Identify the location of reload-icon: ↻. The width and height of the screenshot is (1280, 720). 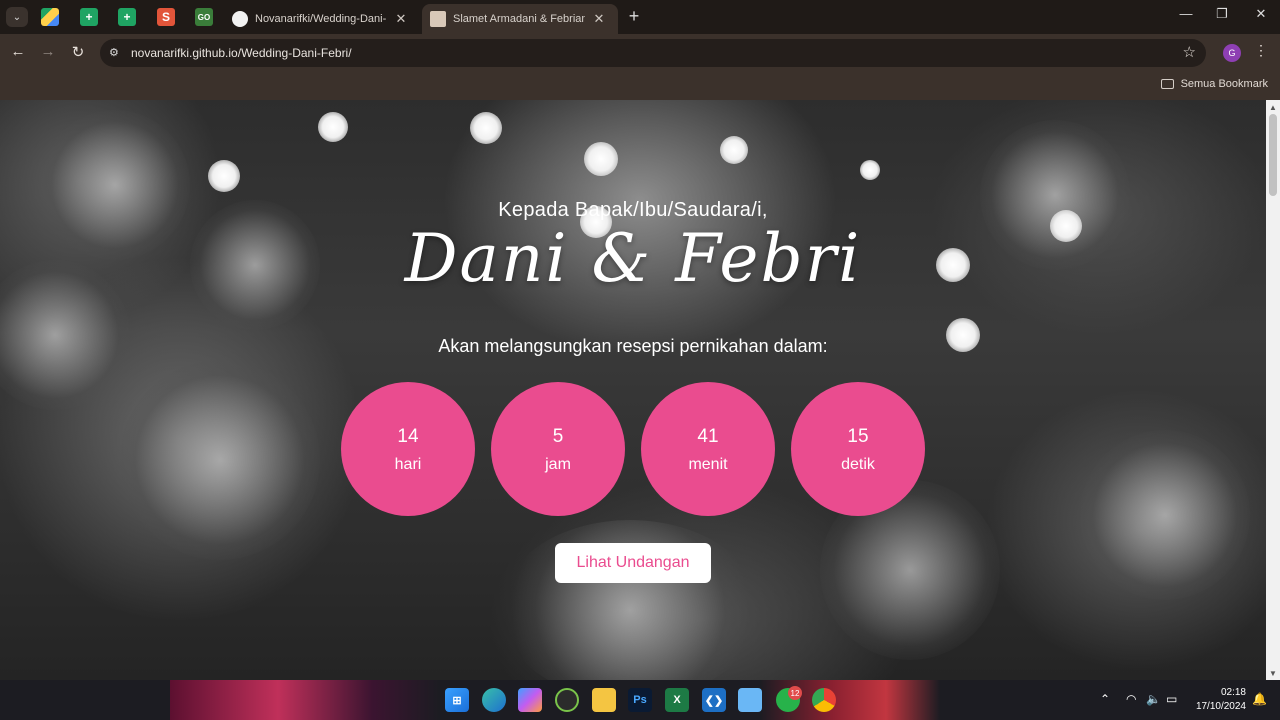
(78, 52).